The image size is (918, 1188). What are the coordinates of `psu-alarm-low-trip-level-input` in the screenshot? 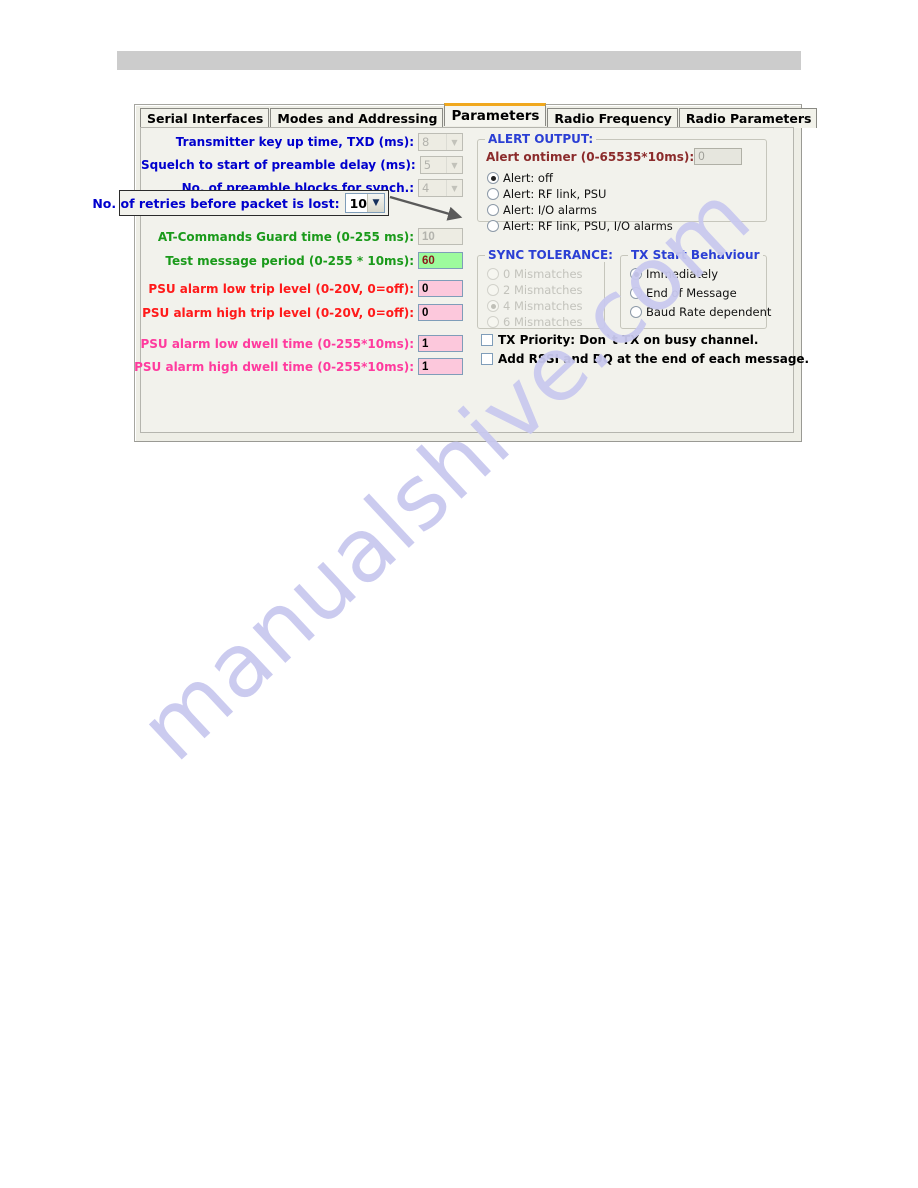 It's located at (440, 288).